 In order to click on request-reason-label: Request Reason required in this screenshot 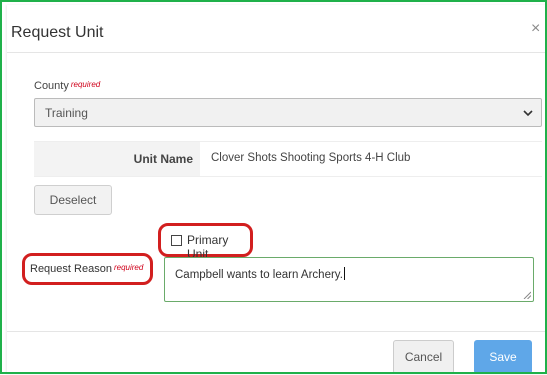, I will do `click(86, 269)`.